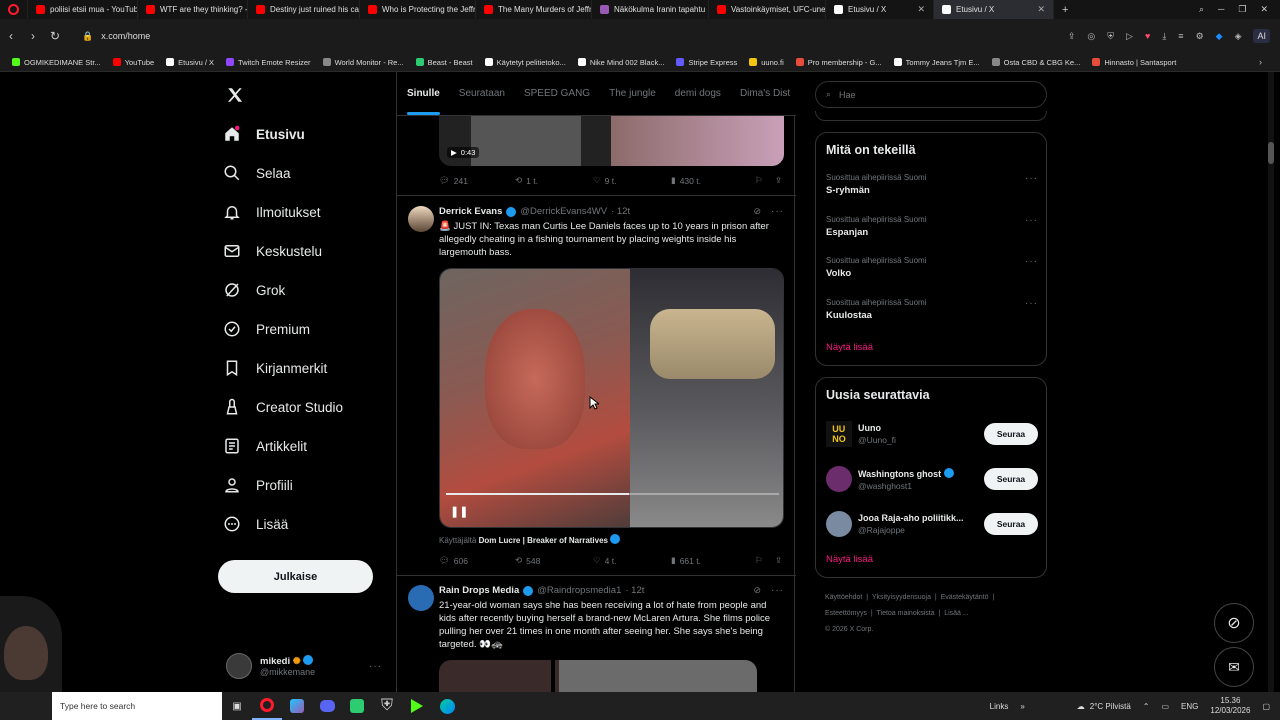 This screenshot has width=1280, height=720. What do you see at coordinates (421, 219) in the screenshot?
I see `avatar` at bounding box center [421, 219].